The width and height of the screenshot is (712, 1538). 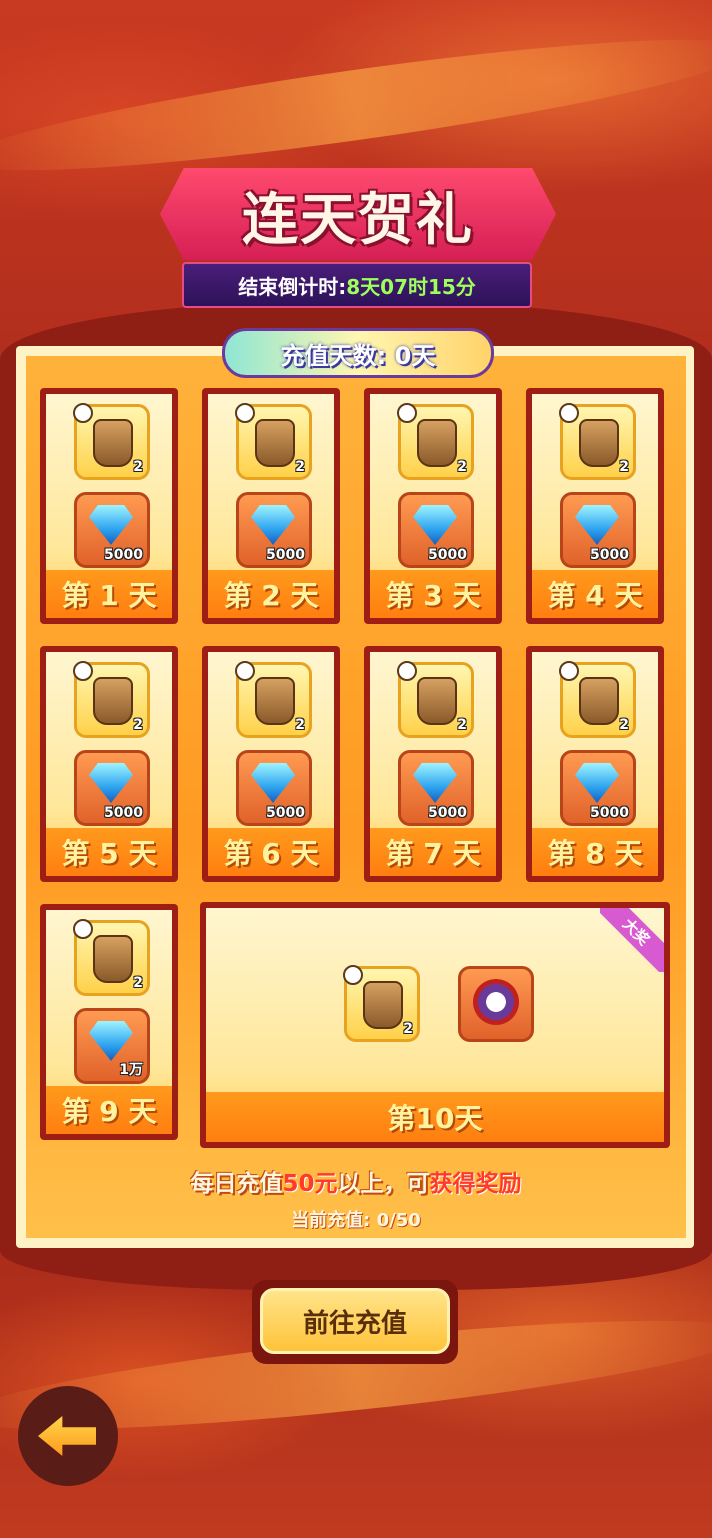 I want to click on day-label: 第 7 天, so click(x=433, y=852).